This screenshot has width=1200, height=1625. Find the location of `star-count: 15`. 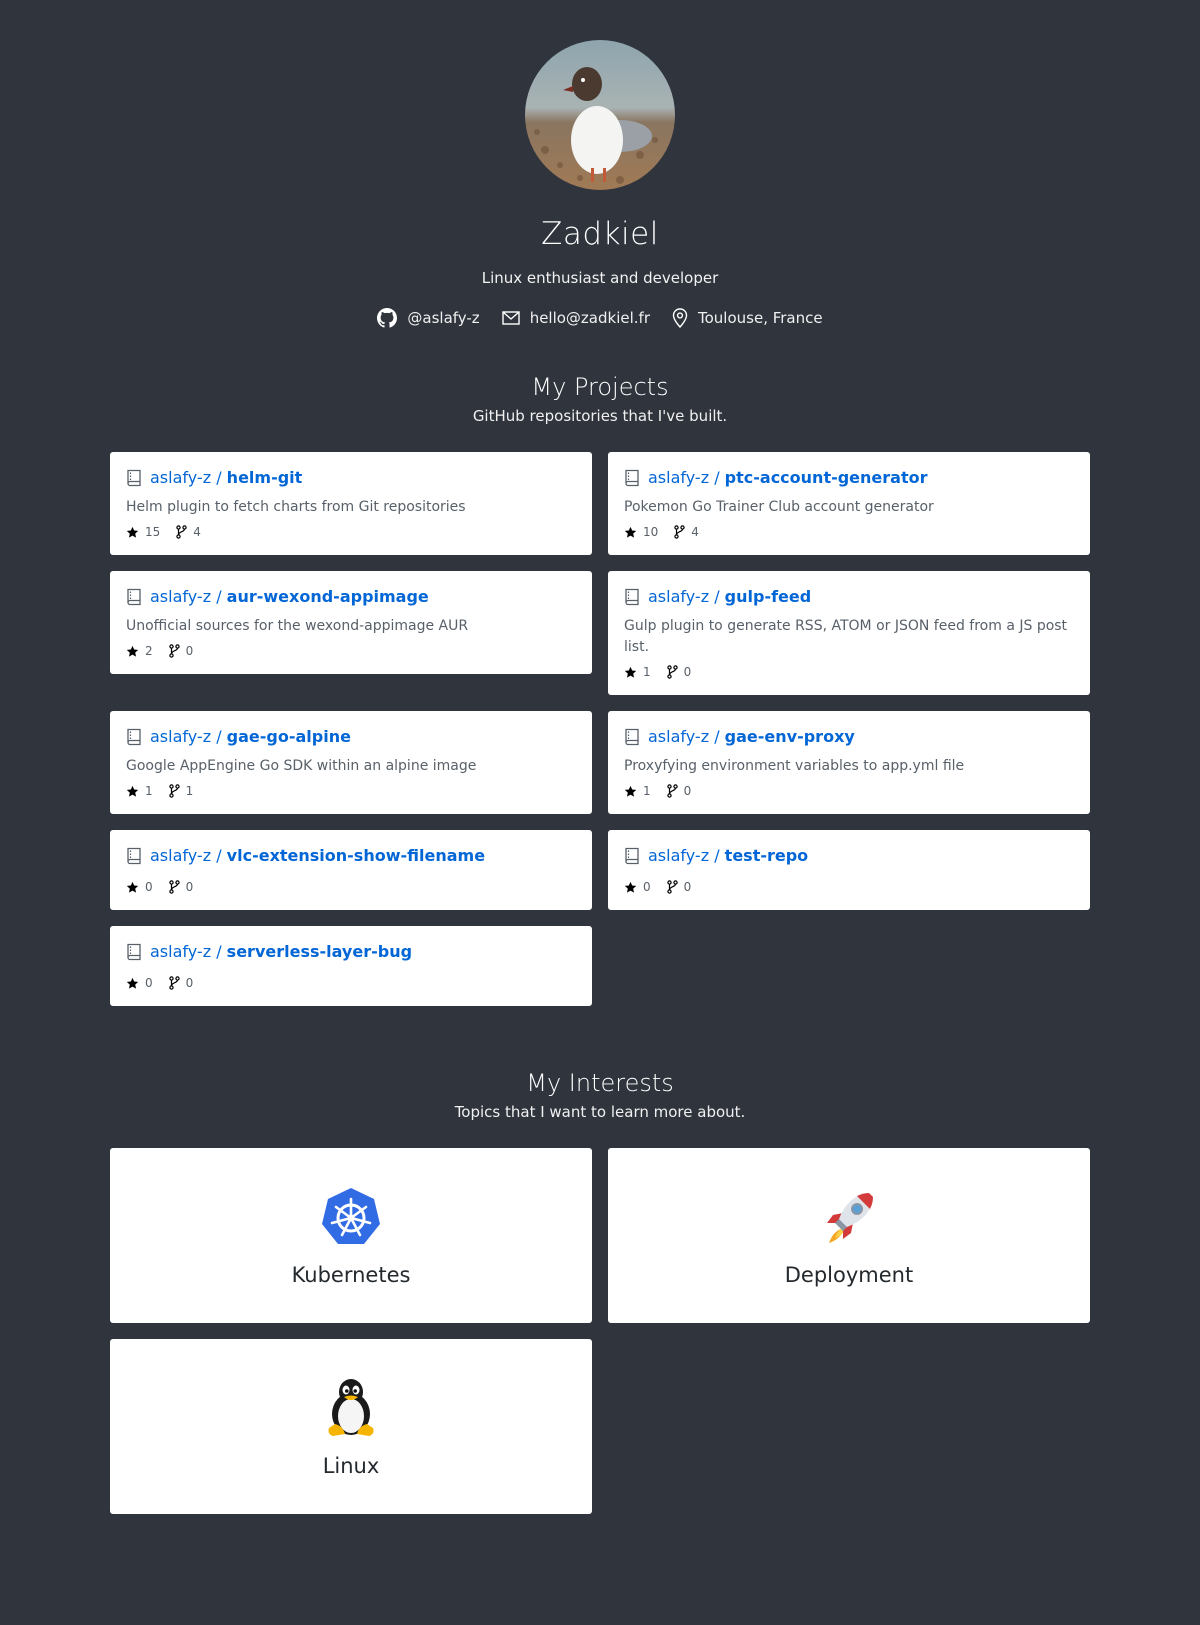

star-count: 15 is located at coordinates (153, 532).